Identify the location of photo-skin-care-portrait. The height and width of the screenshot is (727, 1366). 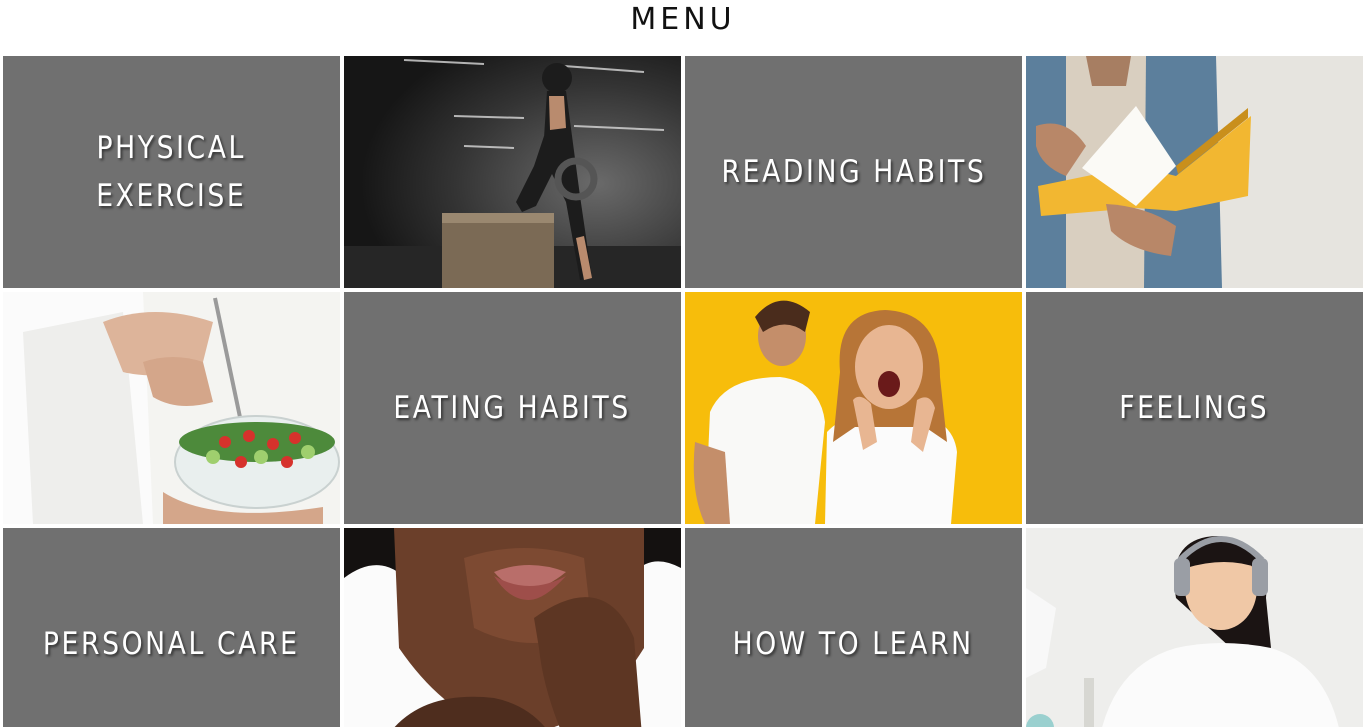
(512, 627).